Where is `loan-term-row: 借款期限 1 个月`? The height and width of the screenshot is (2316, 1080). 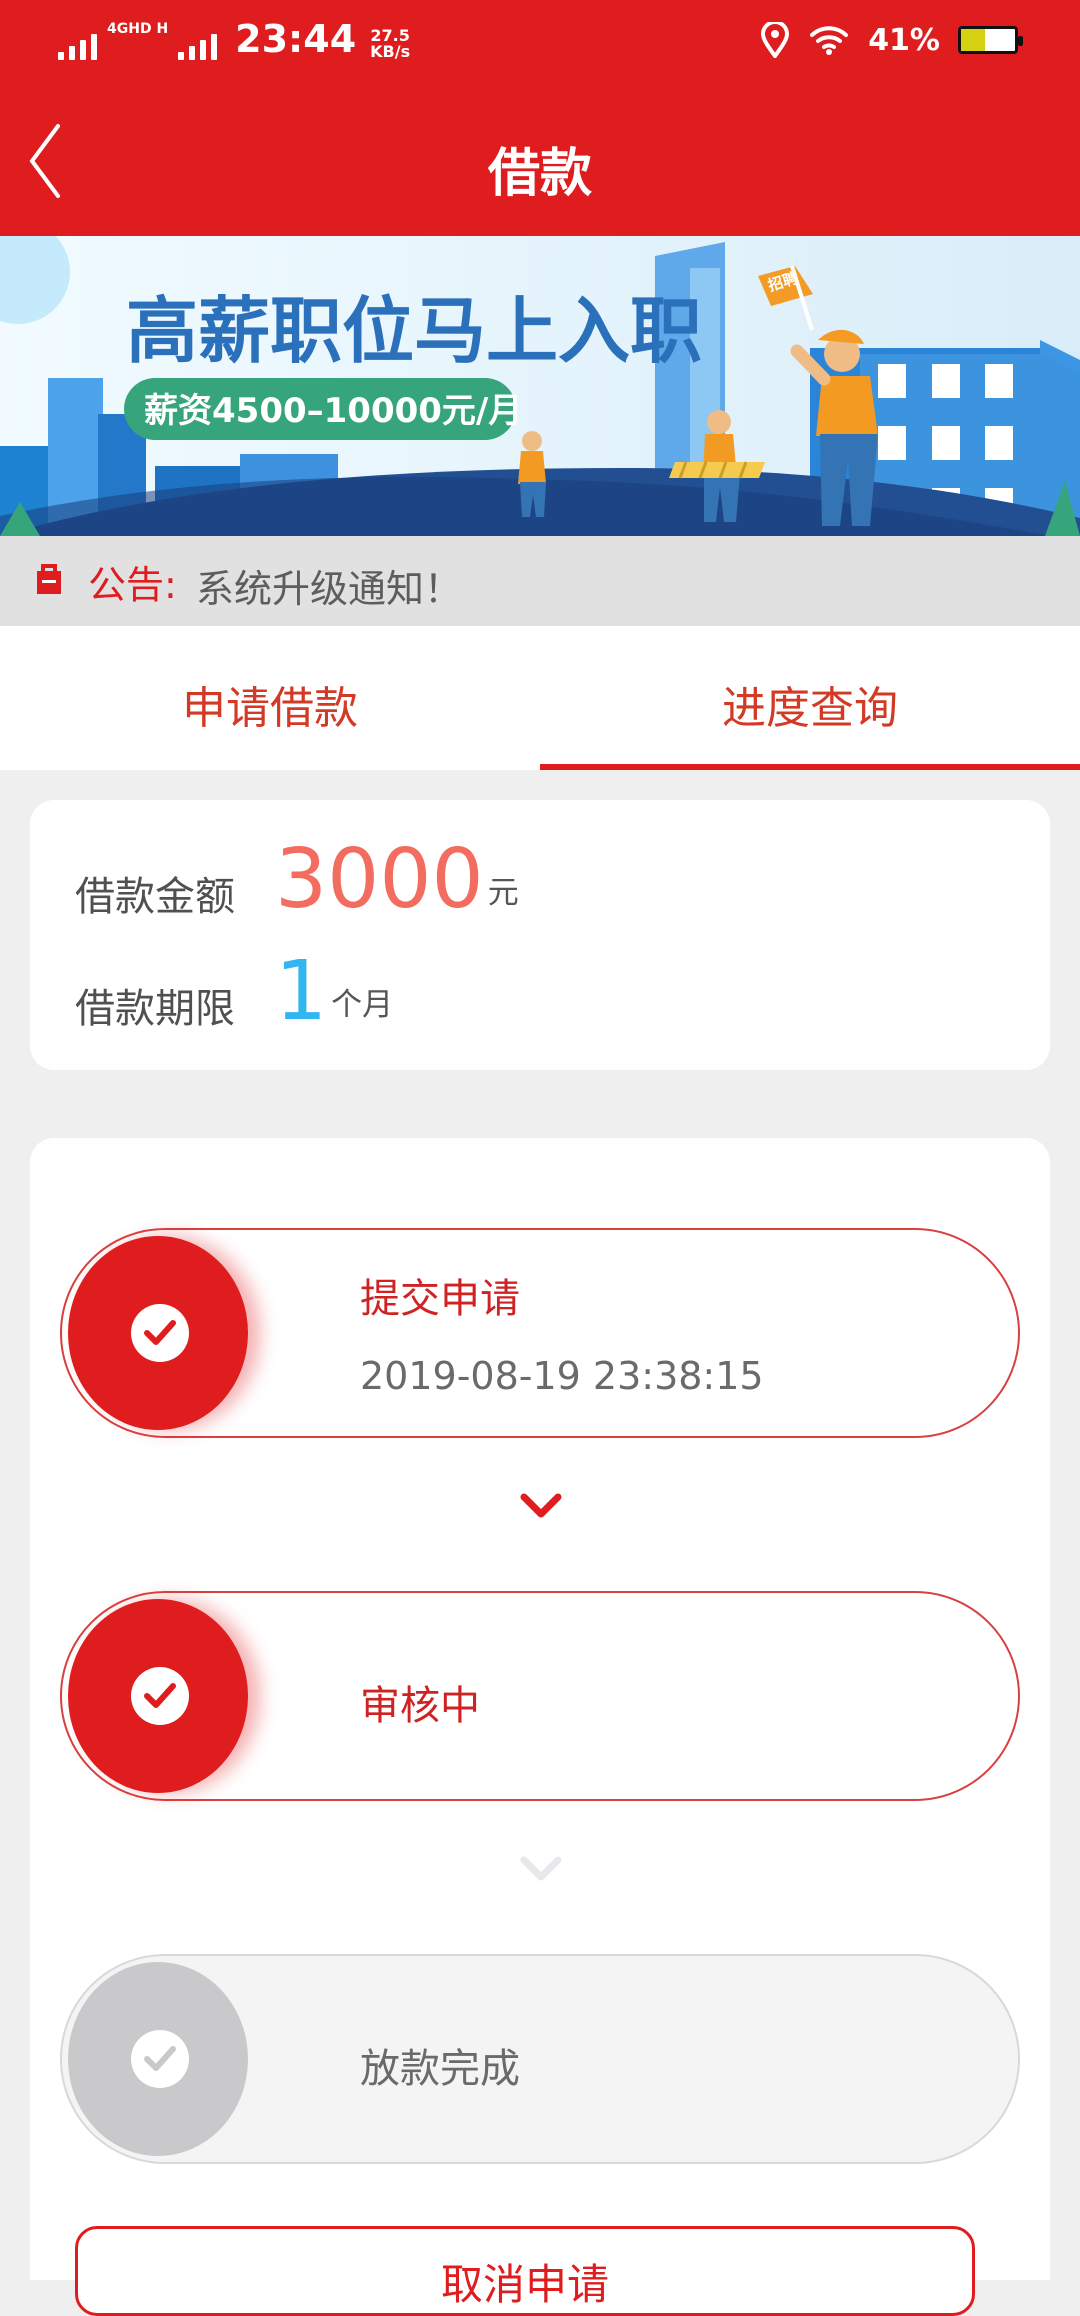 loan-term-row: 借款期限 1 个月 is located at coordinates (234, 992).